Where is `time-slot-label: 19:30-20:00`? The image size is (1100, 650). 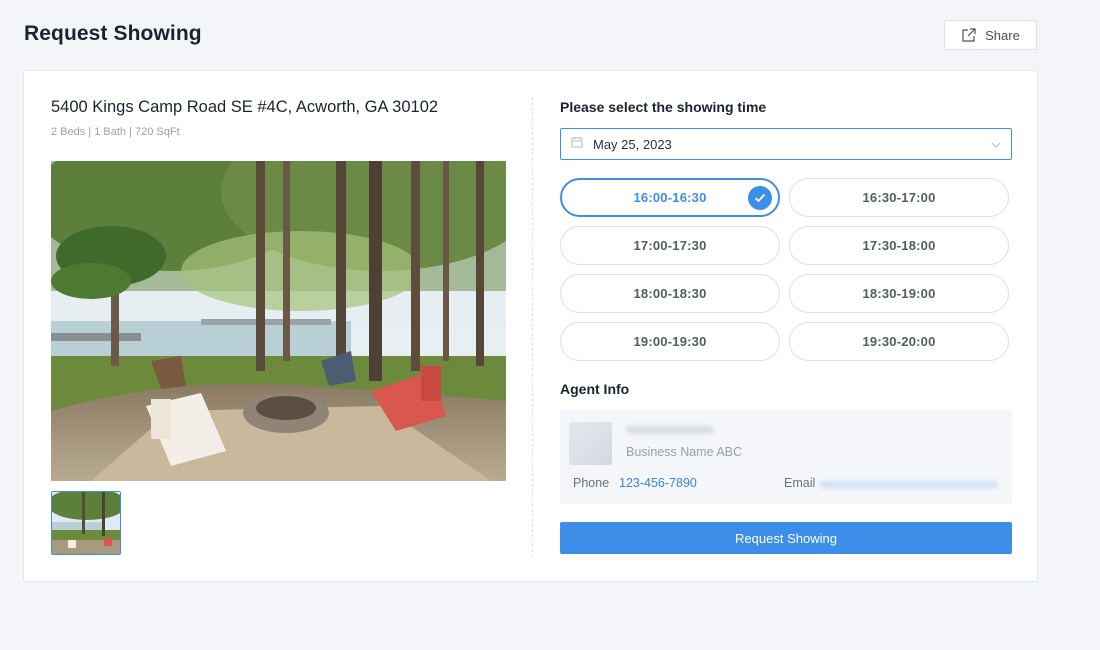
time-slot-label: 19:30-20:00 is located at coordinates (899, 341).